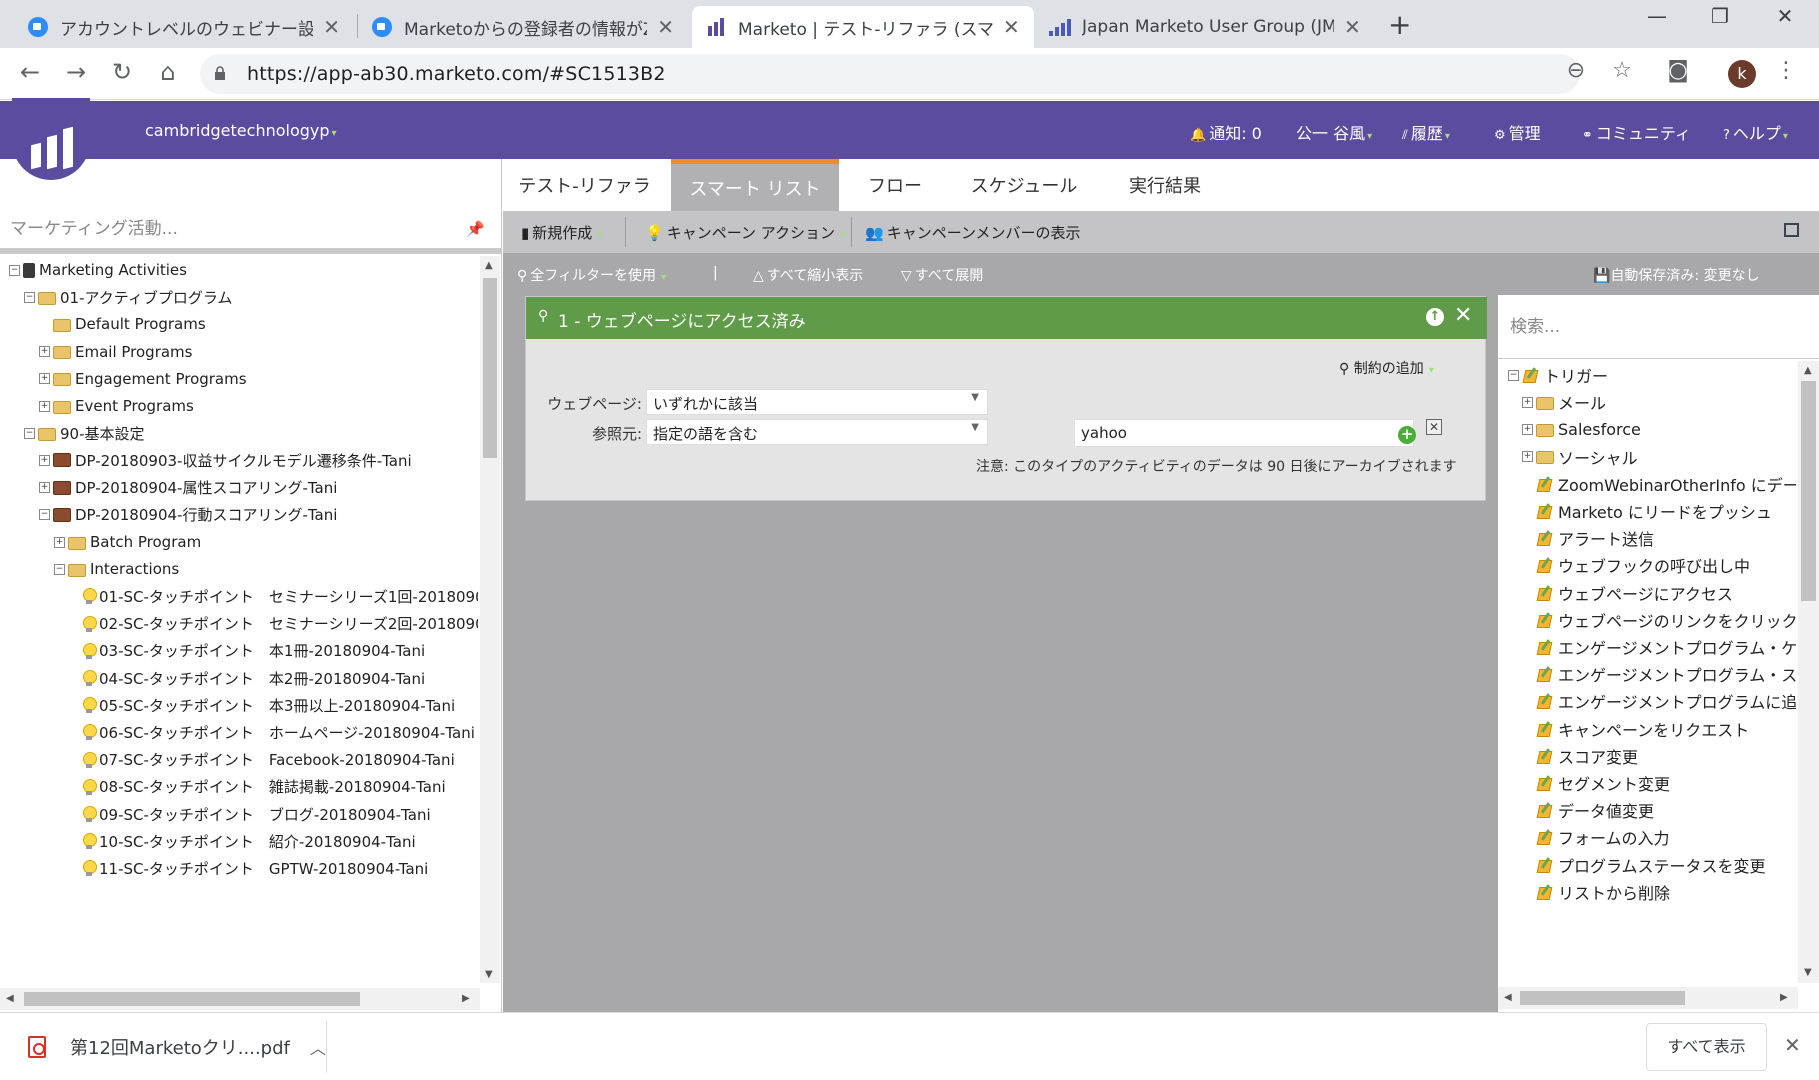 The width and height of the screenshot is (1819, 1080). Describe the element at coordinates (1786, 70) in the screenshot. I see `browser-menu-icon: ⋮` at that location.